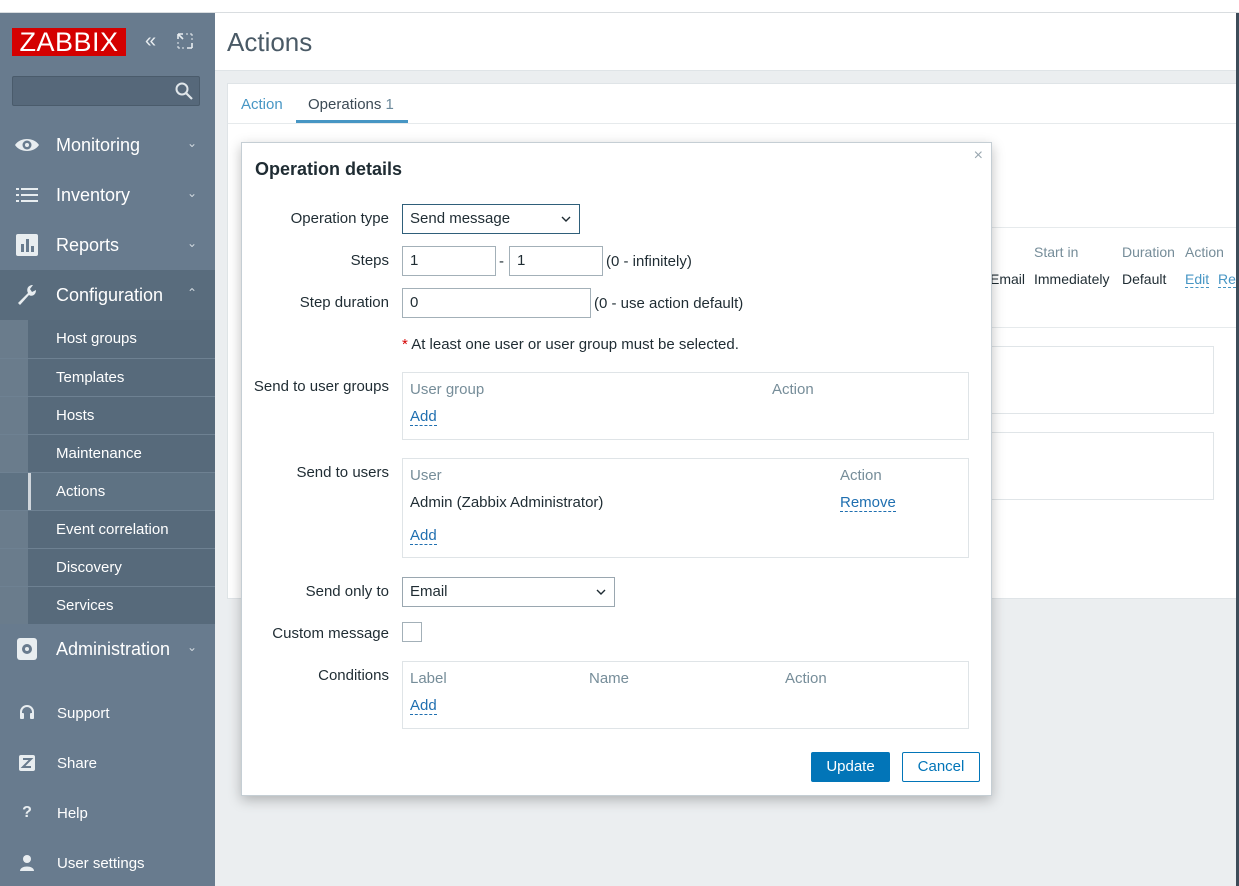 Image resolution: width=1239 pixels, height=886 pixels. Describe the element at coordinates (649, 261) in the screenshot. I see `steps-hint: (0 - infinitely)` at that location.